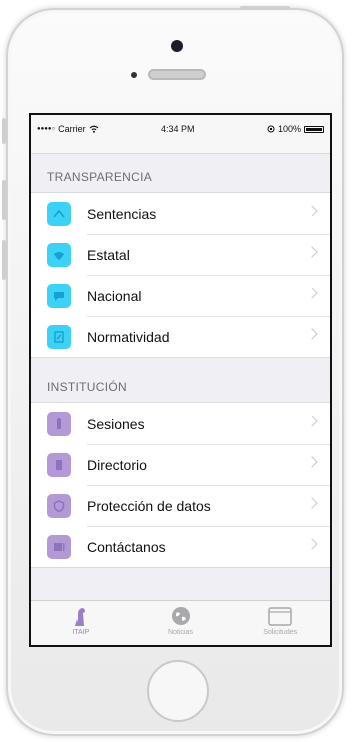 This screenshot has width=352, height=742. What do you see at coordinates (180, 632) in the screenshot?
I see `tab-label: Noticias` at bounding box center [180, 632].